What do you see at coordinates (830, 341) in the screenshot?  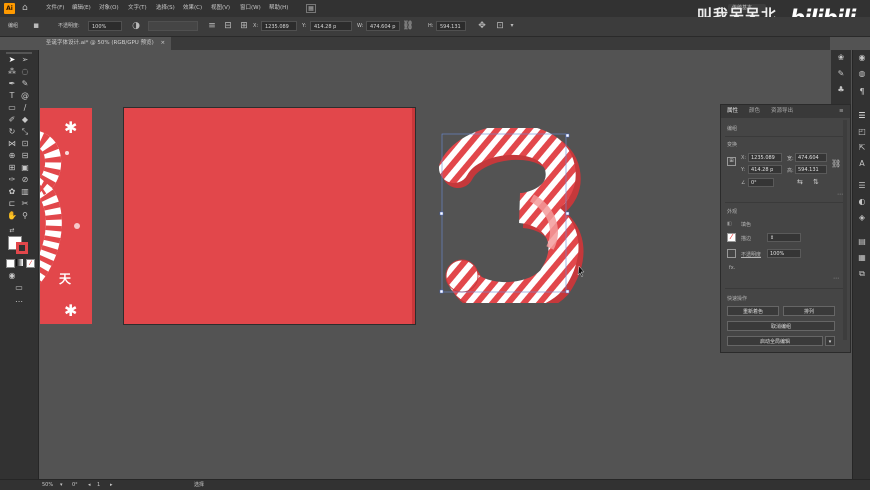 I see `global-edit-dropdown: ▾` at bounding box center [830, 341].